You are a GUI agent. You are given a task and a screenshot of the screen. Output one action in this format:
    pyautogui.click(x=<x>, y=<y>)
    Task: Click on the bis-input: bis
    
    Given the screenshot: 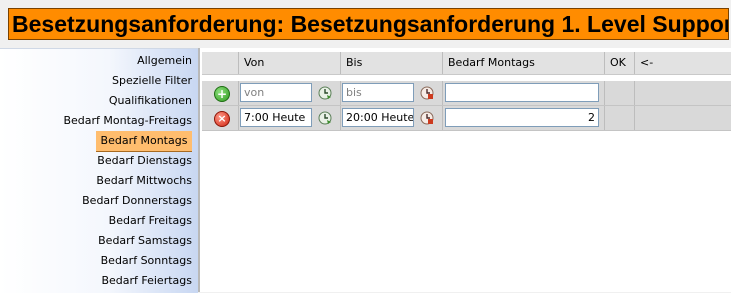 What is the action you would take?
    pyautogui.click(x=378, y=92)
    